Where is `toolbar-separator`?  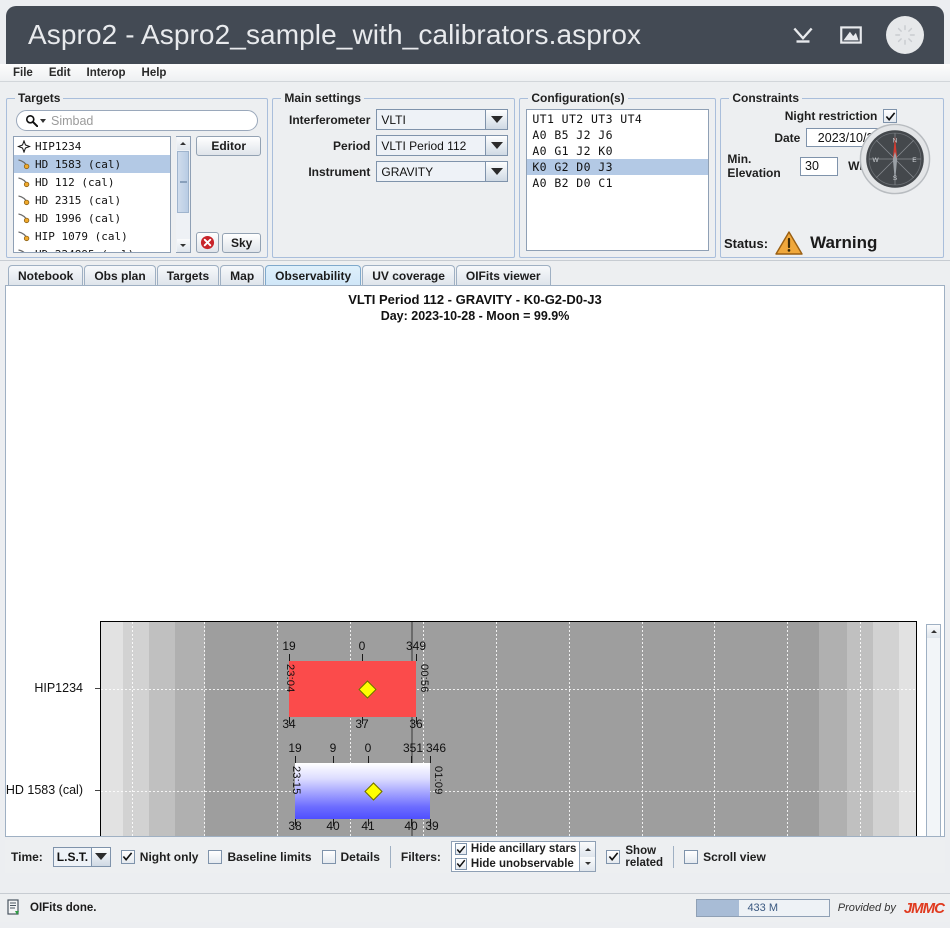 toolbar-separator is located at coordinates (390, 857).